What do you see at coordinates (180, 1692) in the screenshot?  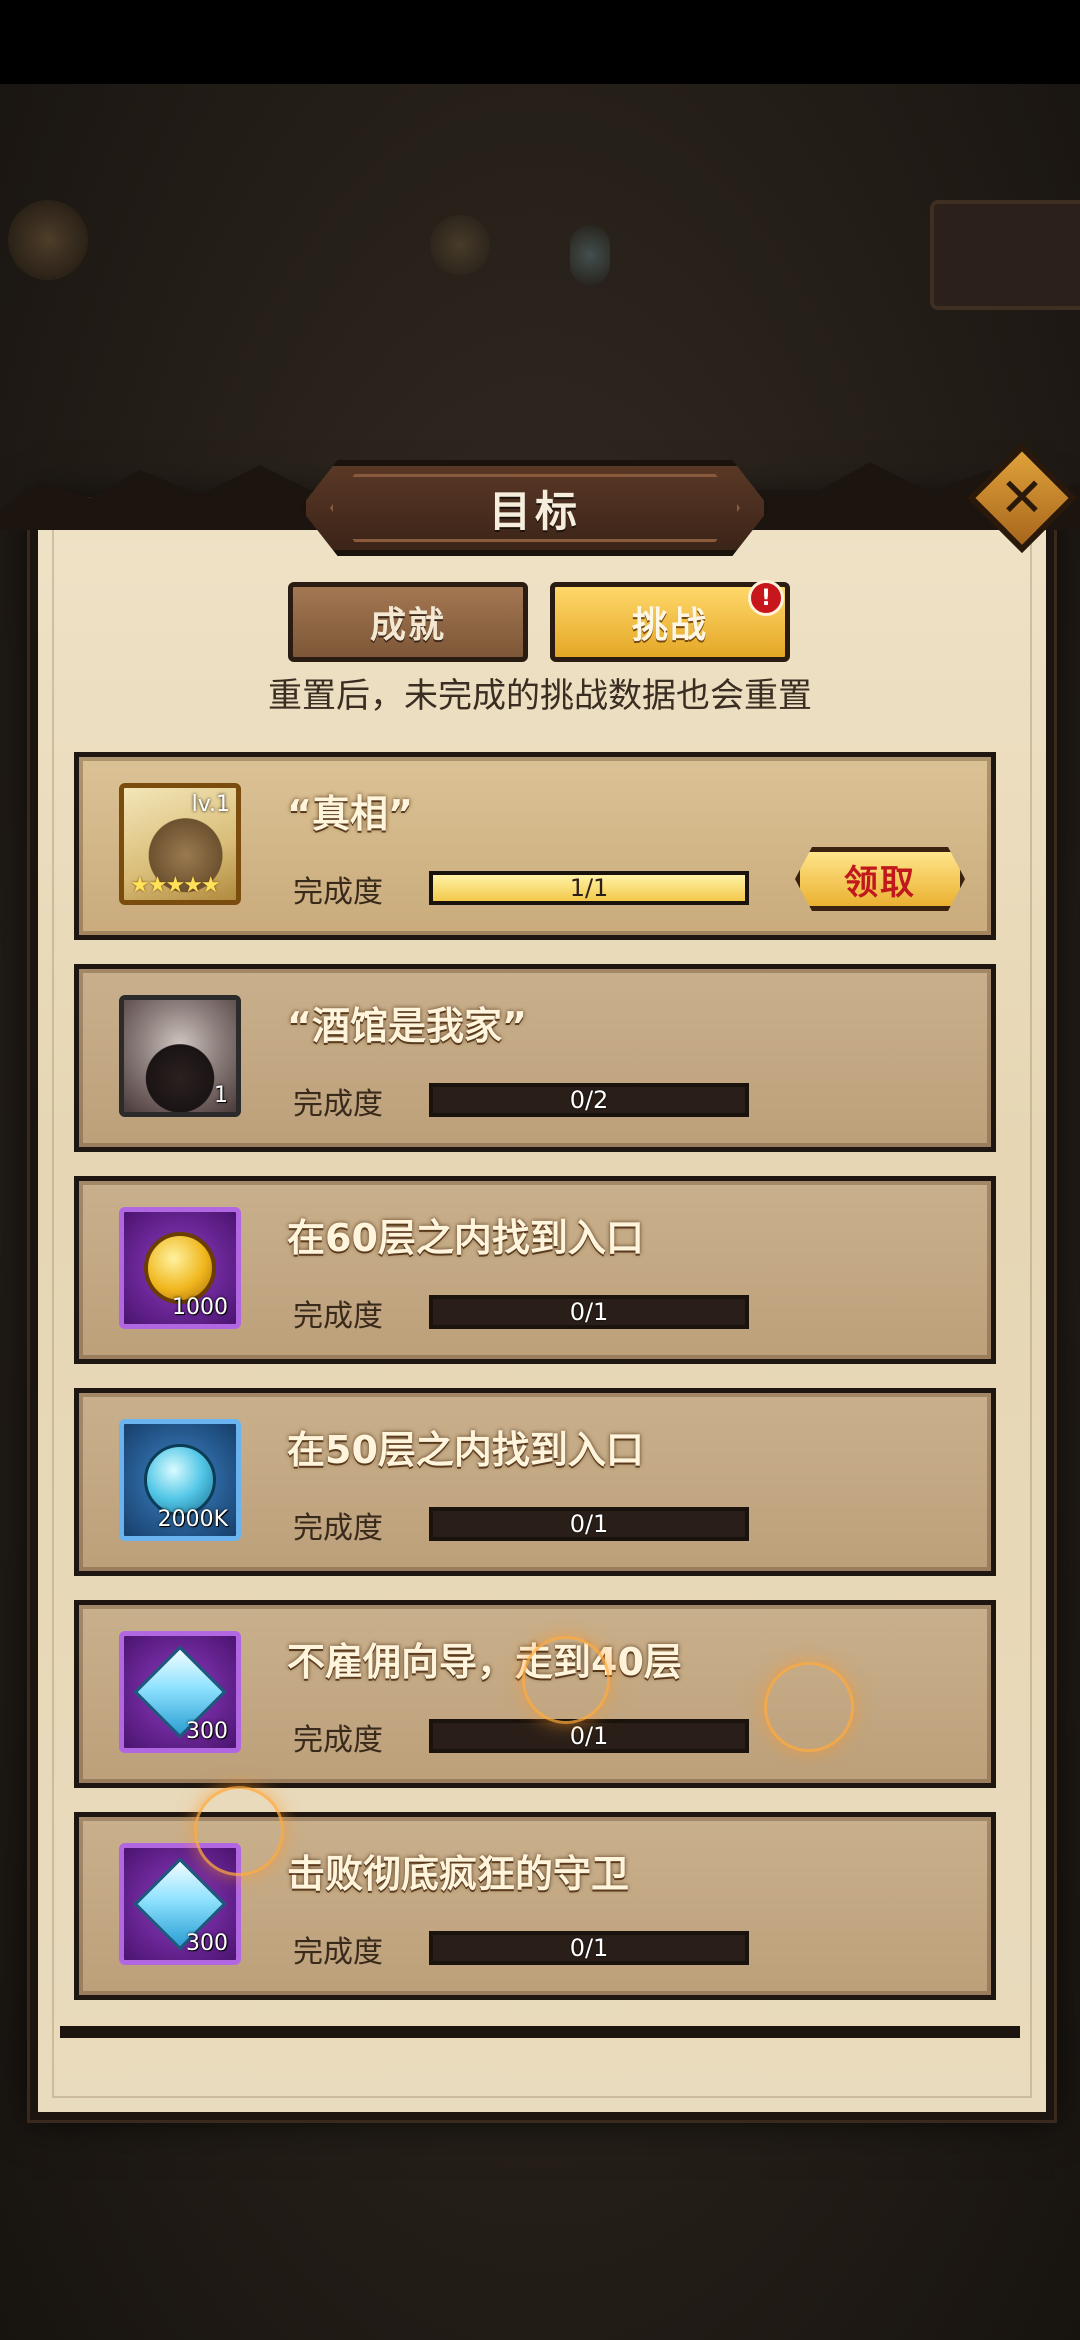 I see `diamond-reward: 300` at bounding box center [180, 1692].